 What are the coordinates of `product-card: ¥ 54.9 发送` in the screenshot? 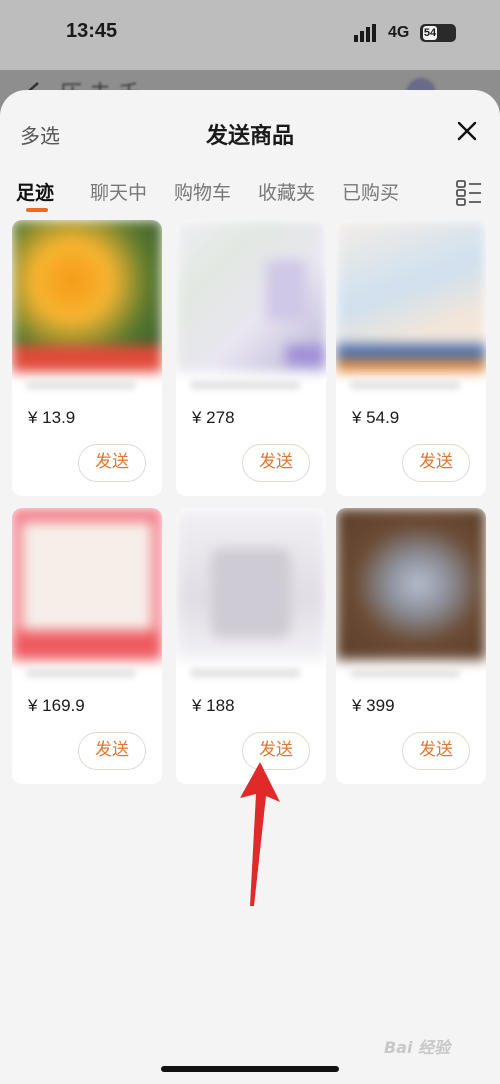 It's located at (411, 358).